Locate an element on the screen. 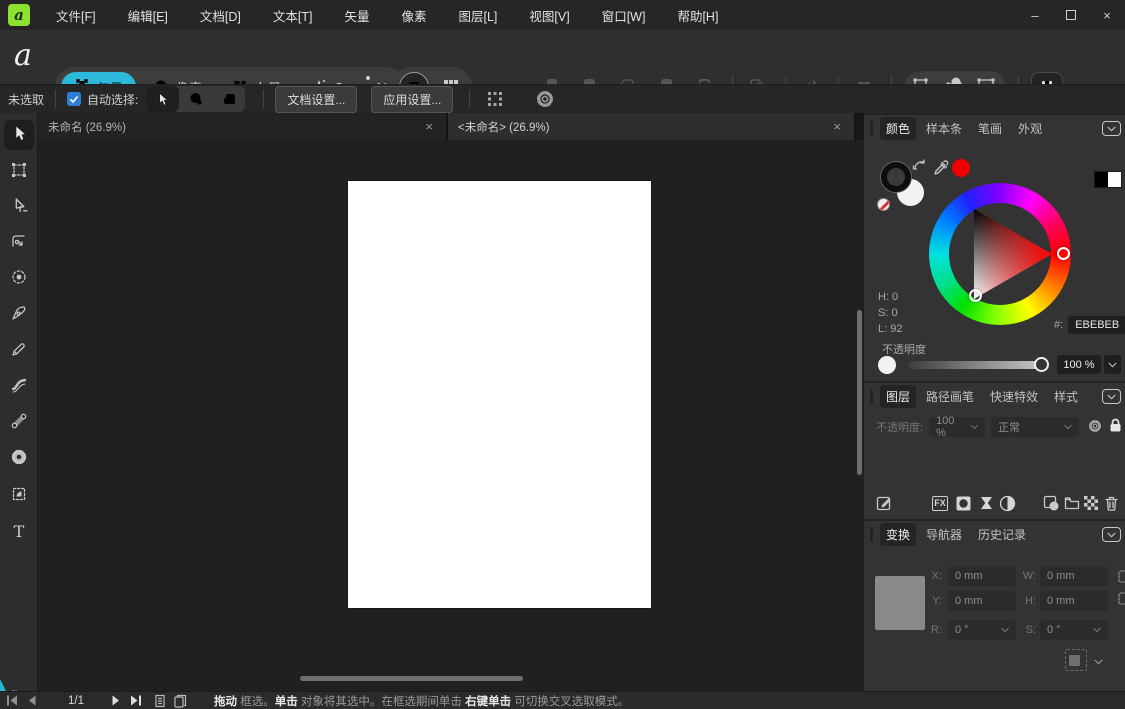 The image size is (1125, 709). tab-quick-fx: 快速特效 is located at coordinates (1014, 396).